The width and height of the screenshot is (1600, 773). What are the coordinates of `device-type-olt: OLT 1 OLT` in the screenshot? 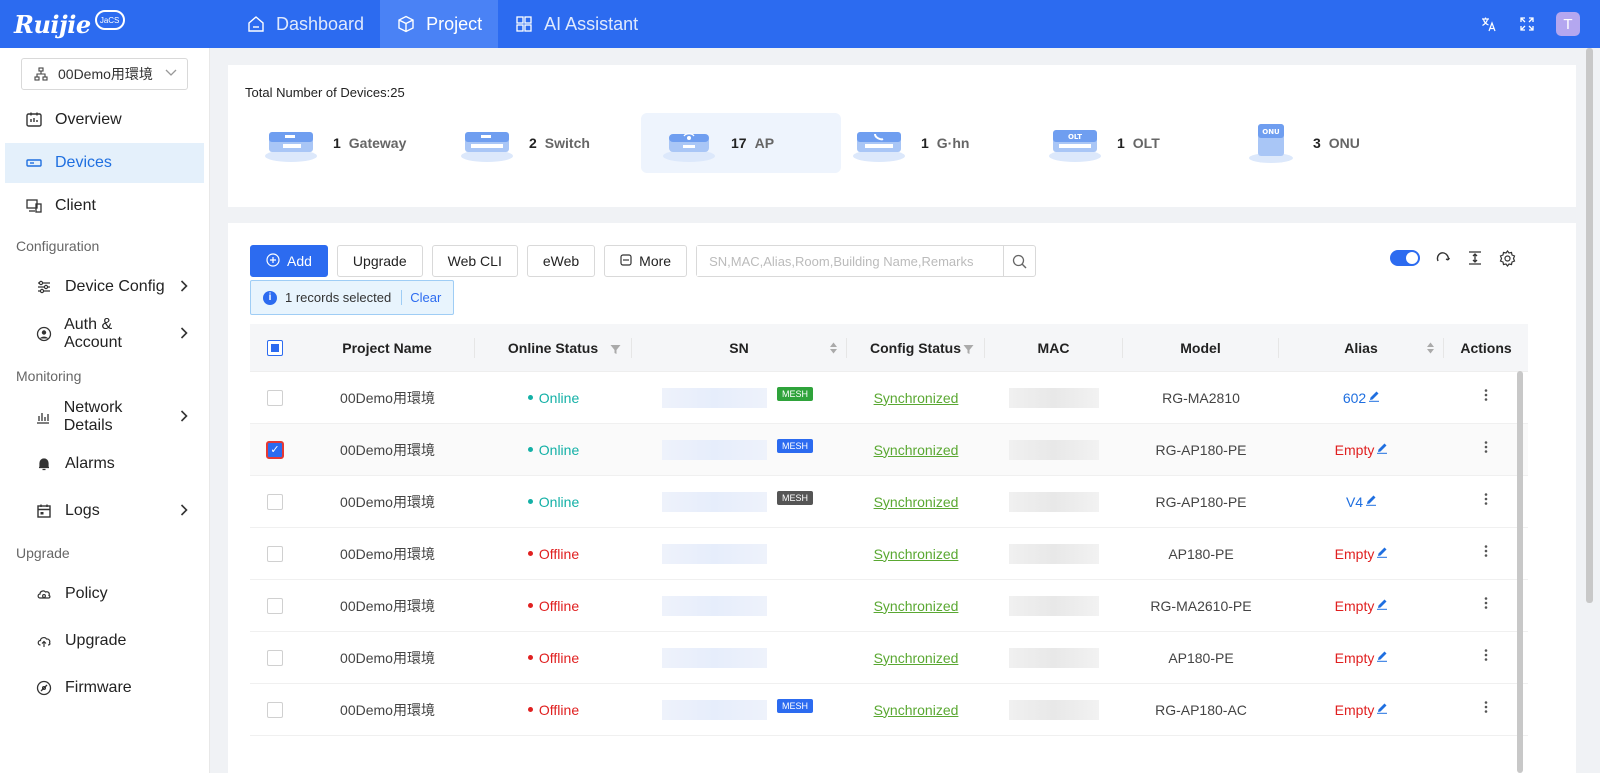 It's located at (1127, 143).